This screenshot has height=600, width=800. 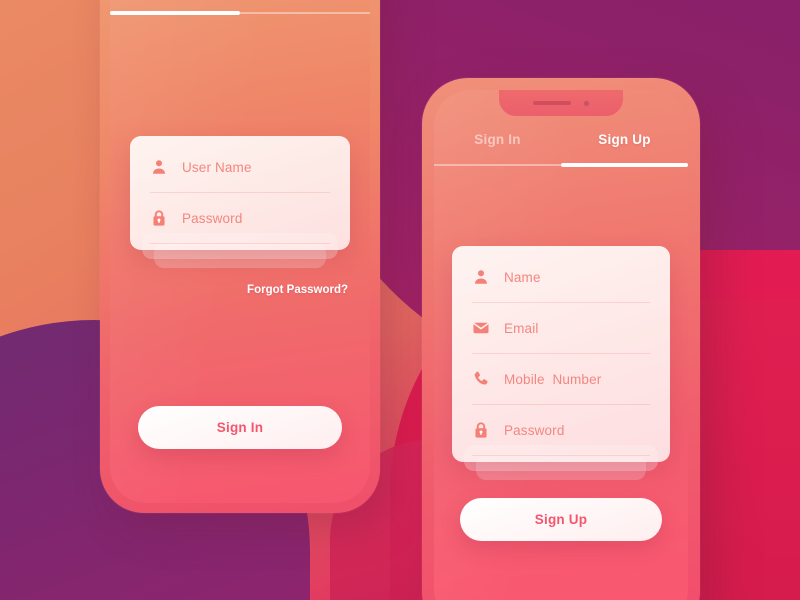 I want to click on field-email-label: Email, so click(x=521, y=328).